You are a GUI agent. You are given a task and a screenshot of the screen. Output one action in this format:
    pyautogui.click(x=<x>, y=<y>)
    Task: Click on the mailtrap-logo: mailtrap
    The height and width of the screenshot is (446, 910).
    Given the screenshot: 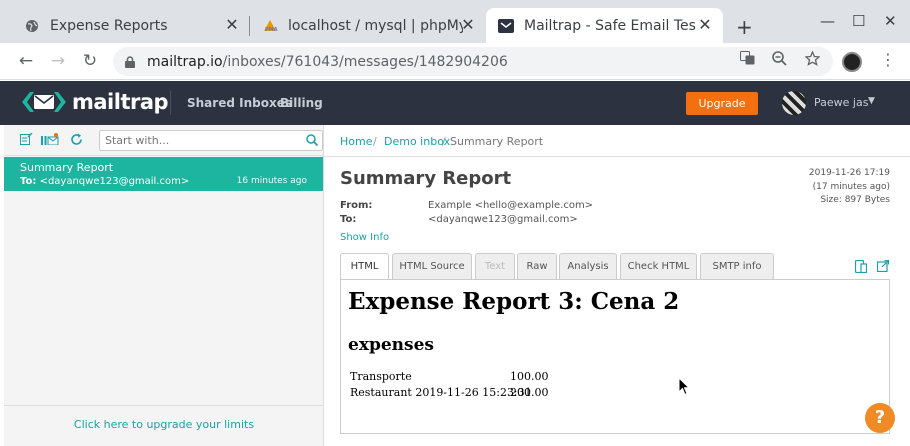 What is the action you would take?
    pyautogui.click(x=94, y=102)
    